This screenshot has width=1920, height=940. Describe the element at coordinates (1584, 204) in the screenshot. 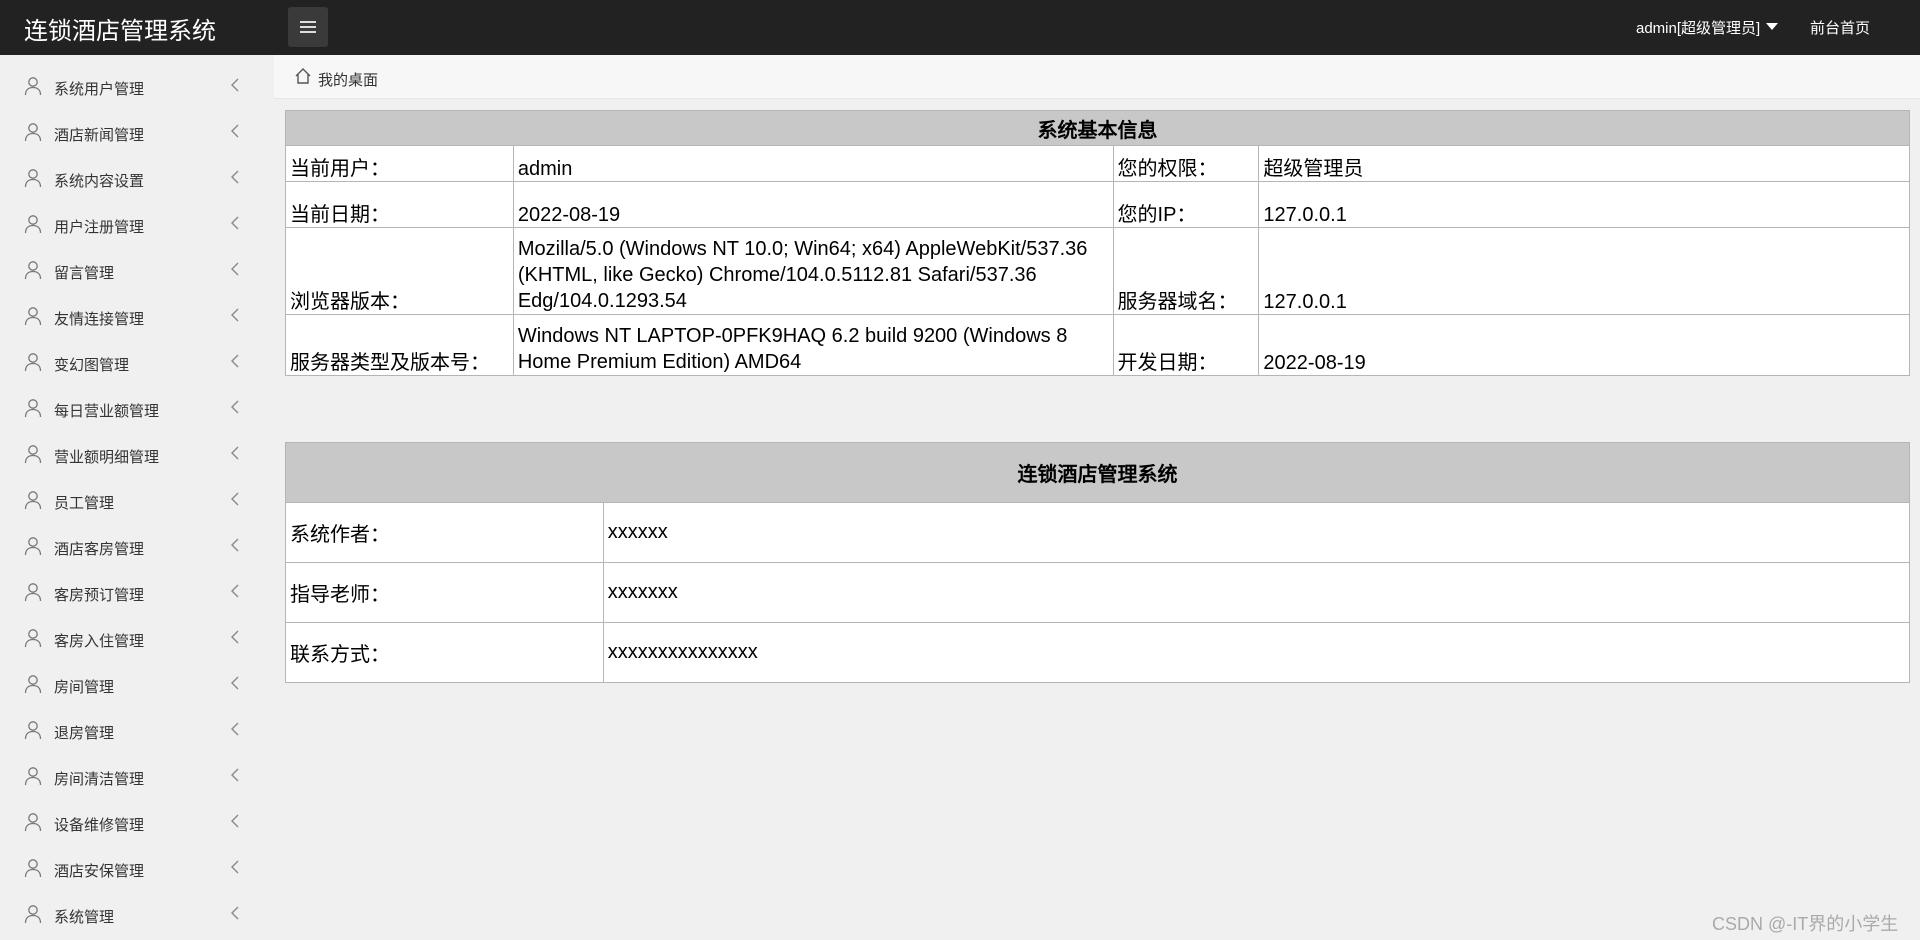

I see `value-cell: 127.0.0.1` at that location.